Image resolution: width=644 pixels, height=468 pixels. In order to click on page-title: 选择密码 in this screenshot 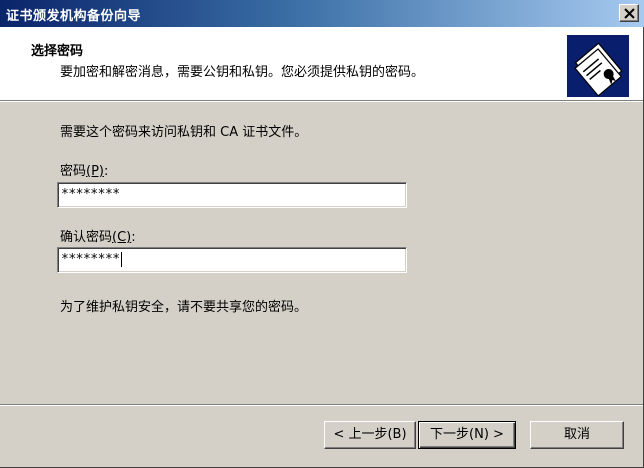, I will do `click(57, 51)`.